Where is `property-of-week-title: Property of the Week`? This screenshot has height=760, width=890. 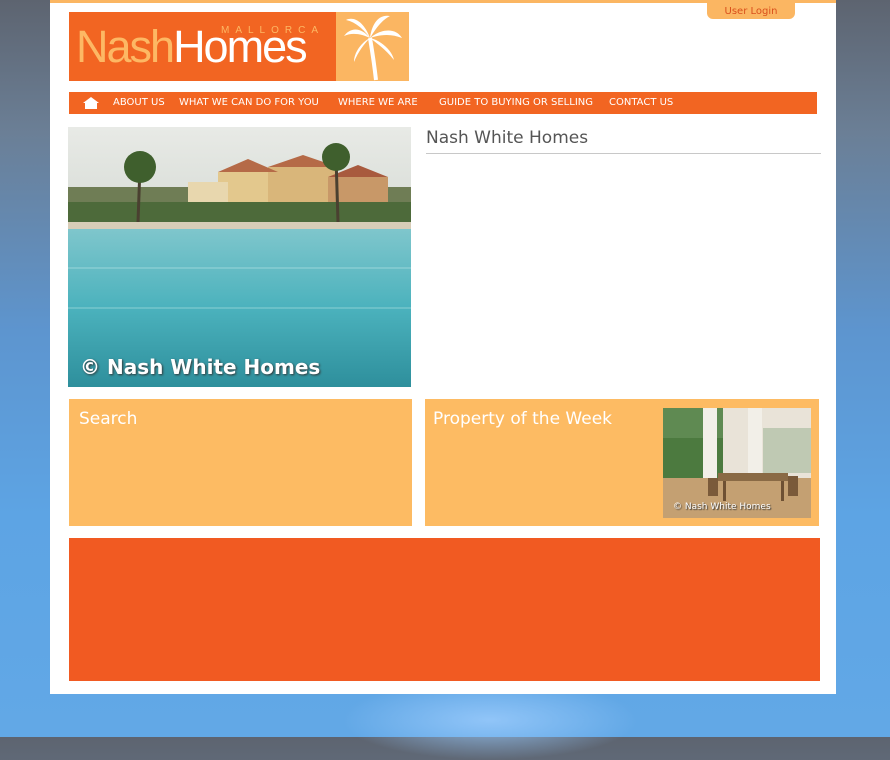 property-of-week-title: Property of the Week is located at coordinates (523, 419).